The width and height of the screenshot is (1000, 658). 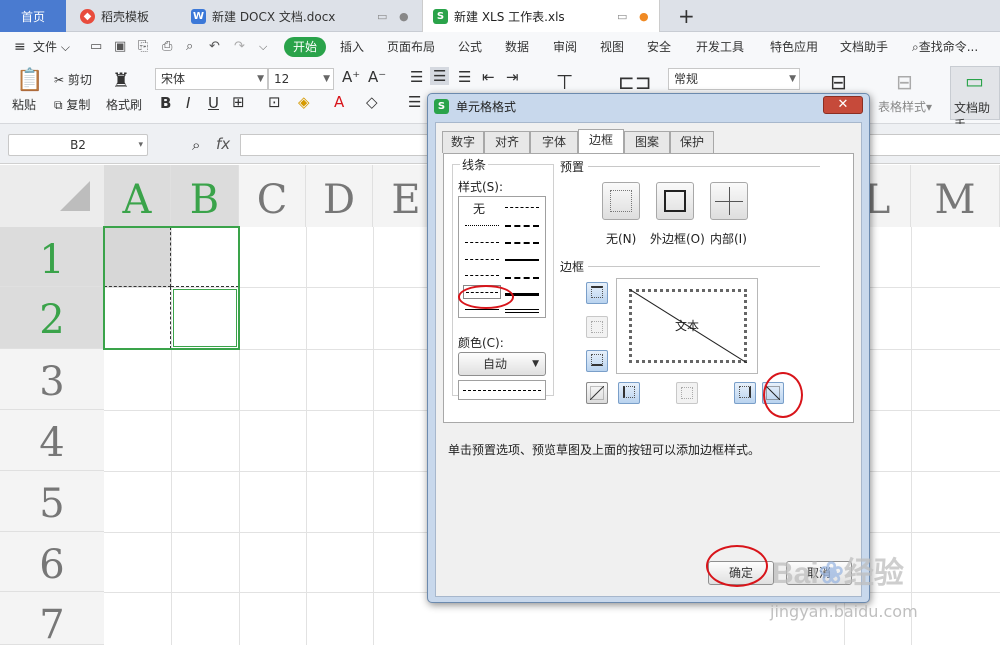 I want to click on border-top-button, so click(x=597, y=293).